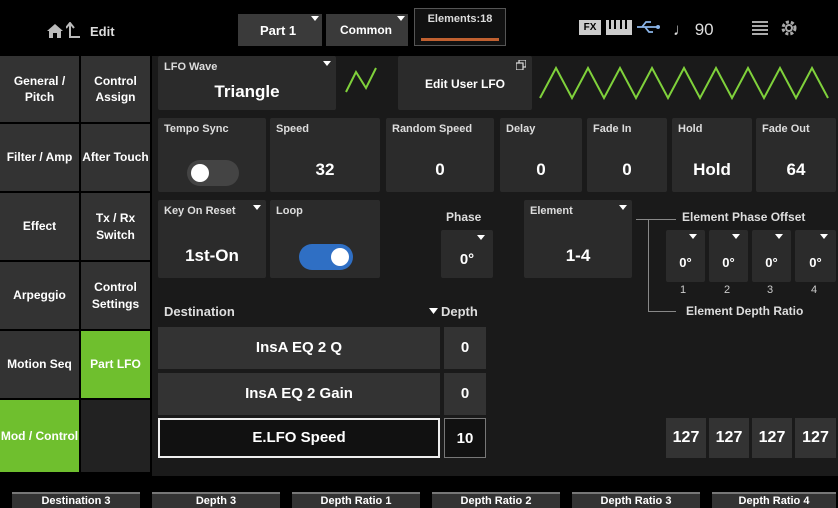  I want to click on part-label: Part 1, so click(278, 30).